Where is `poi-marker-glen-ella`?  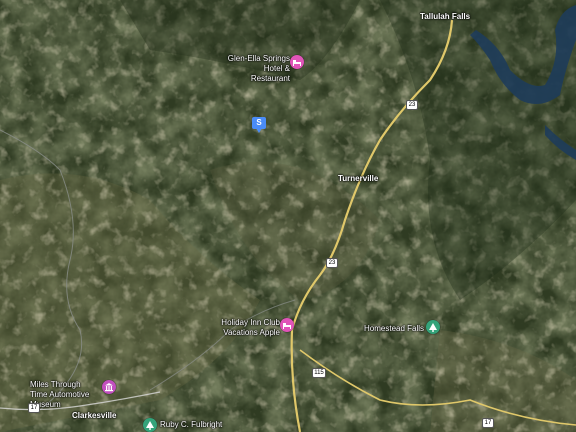 poi-marker-glen-ella is located at coordinates (297, 62).